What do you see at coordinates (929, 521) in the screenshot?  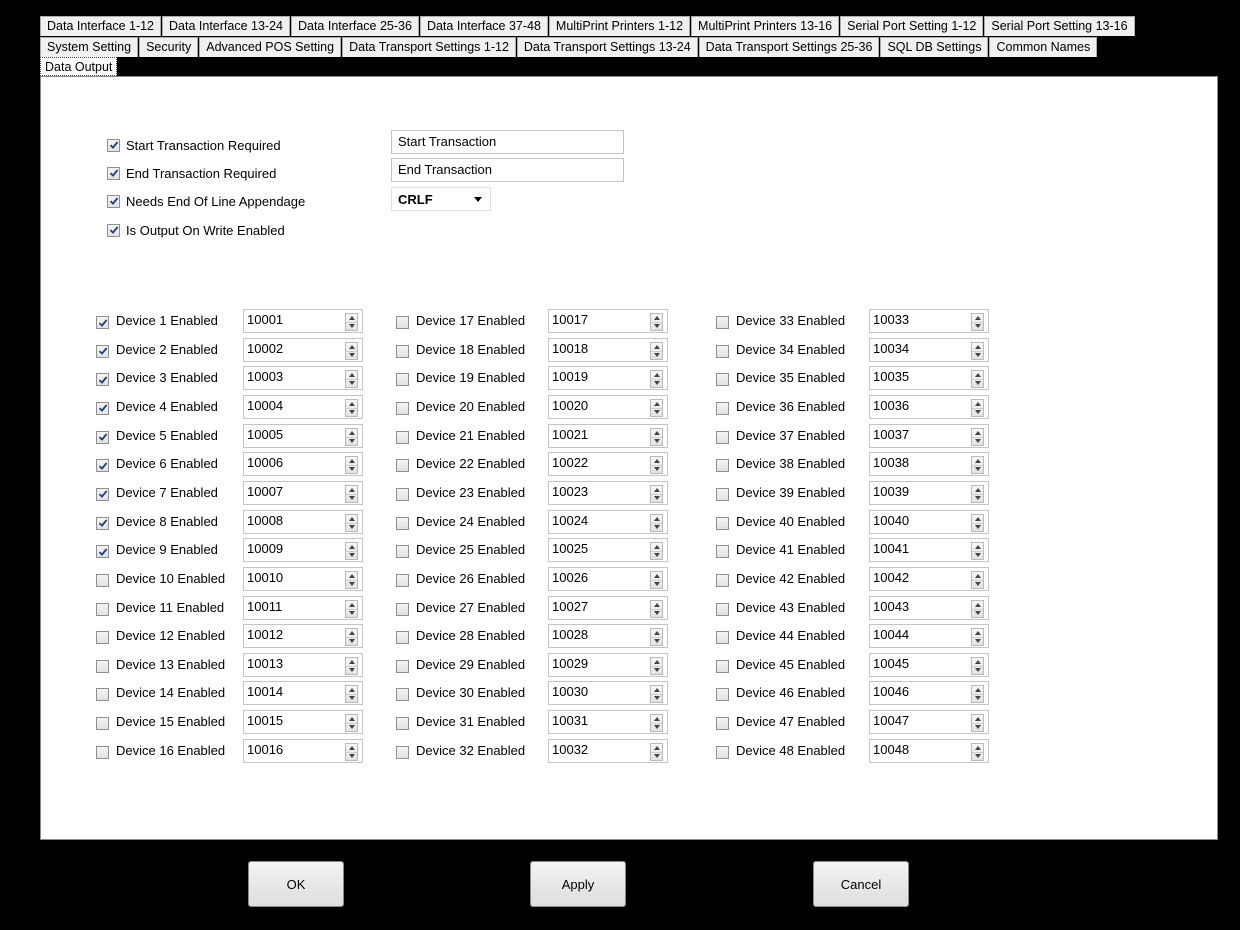 I see `device-port-input: 10040` at bounding box center [929, 521].